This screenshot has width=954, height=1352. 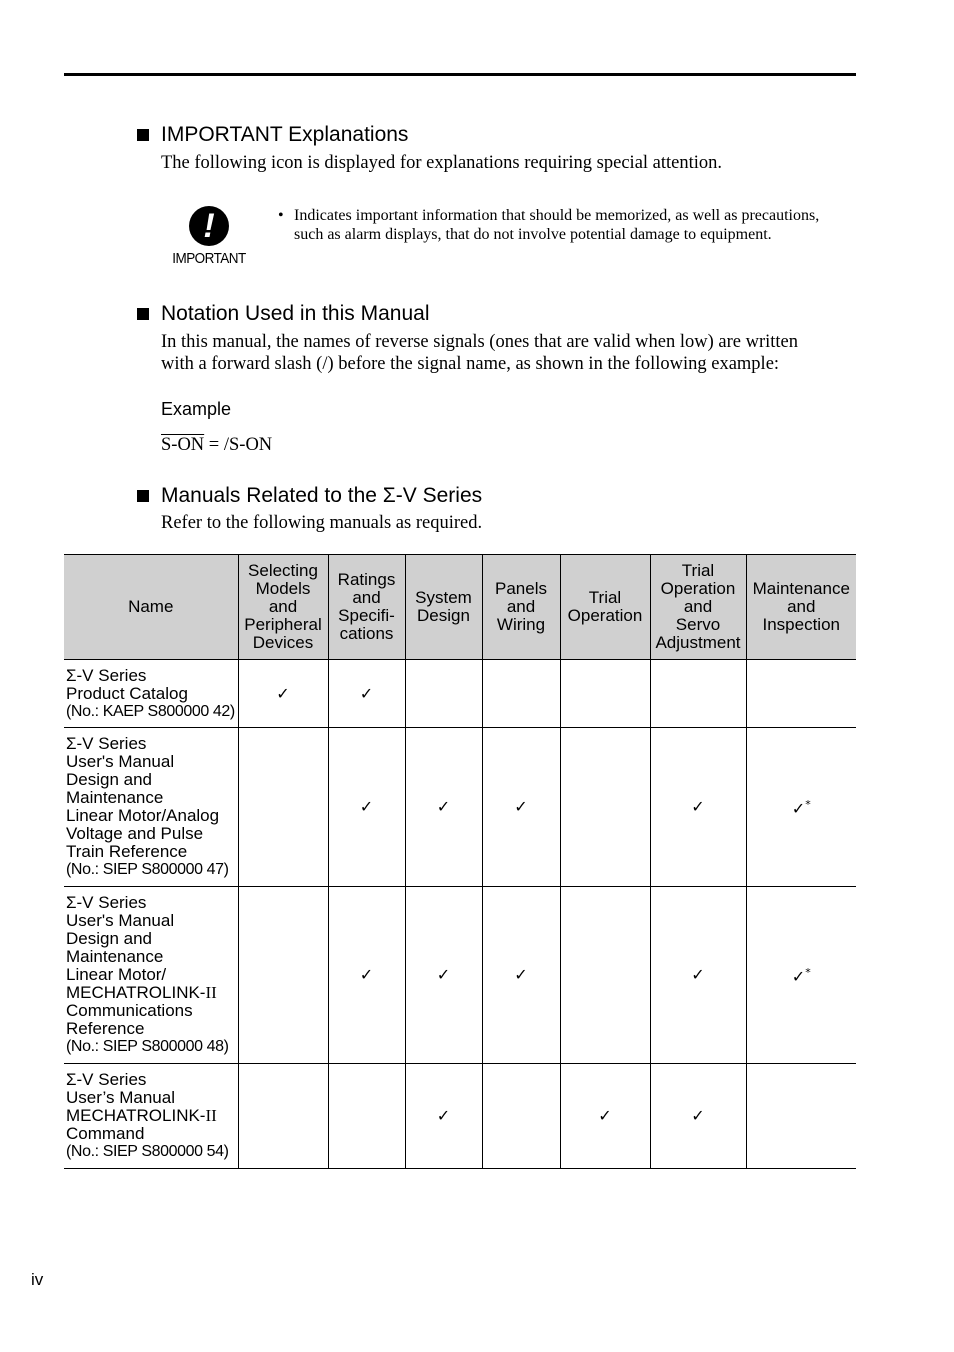 I want to click on example-signal: S-ON = /S-ON, so click(x=217, y=445).